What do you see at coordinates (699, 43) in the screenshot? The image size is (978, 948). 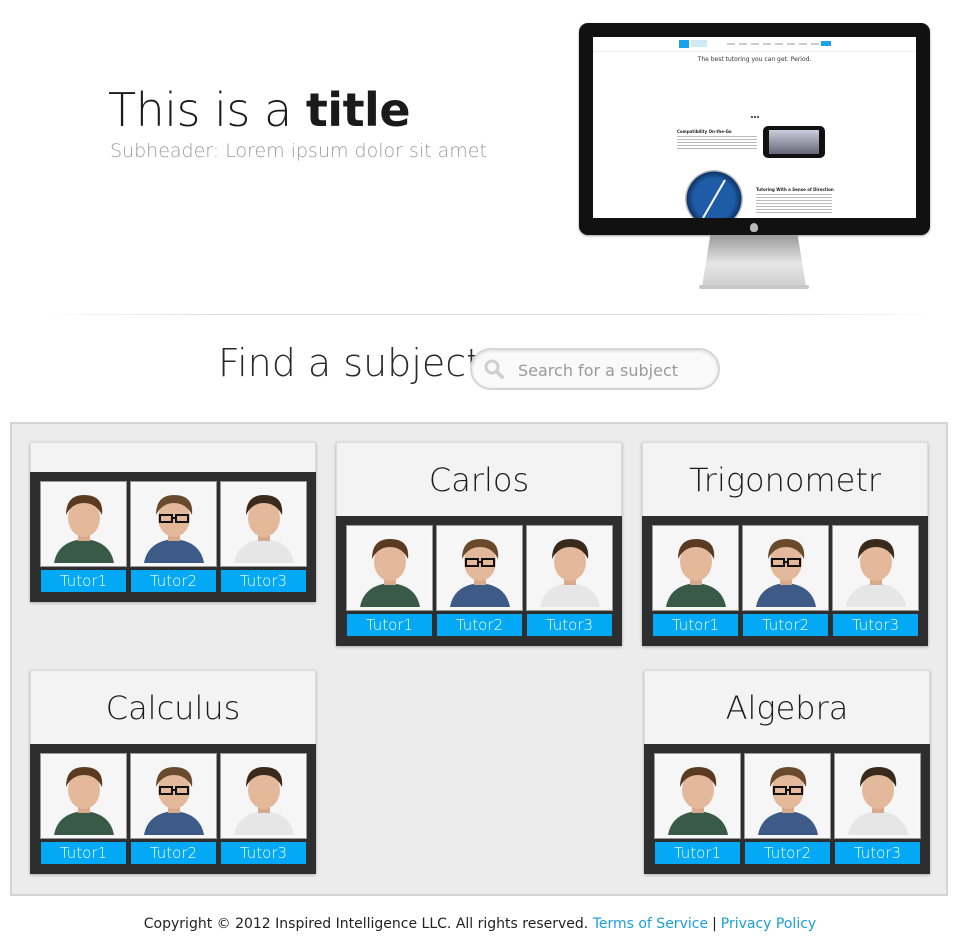 I see `screen-logo-text` at bounding box center [699, 43].